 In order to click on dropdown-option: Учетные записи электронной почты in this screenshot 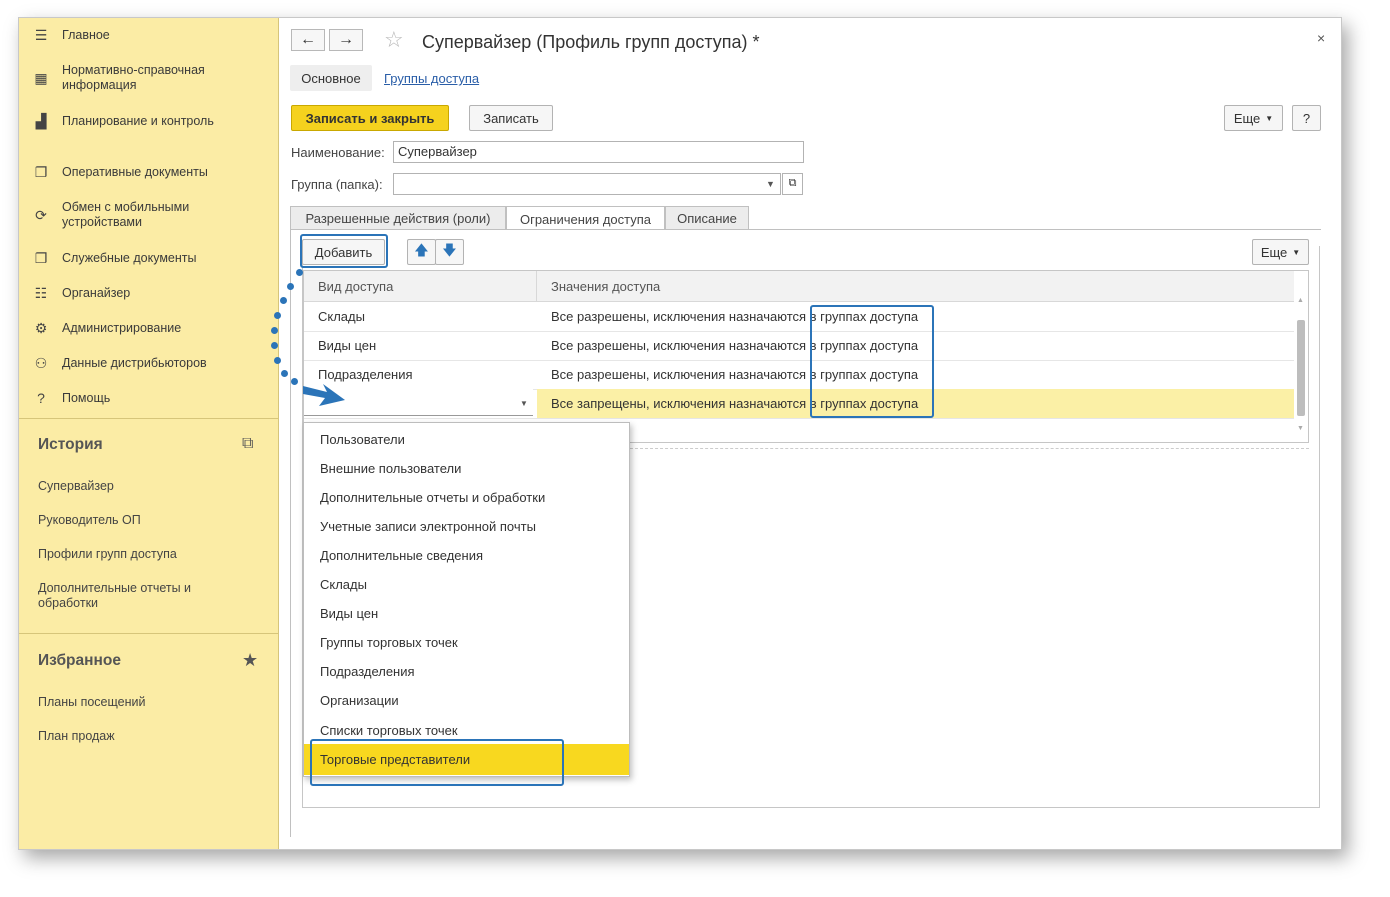, I will do `click(428, 526)`.